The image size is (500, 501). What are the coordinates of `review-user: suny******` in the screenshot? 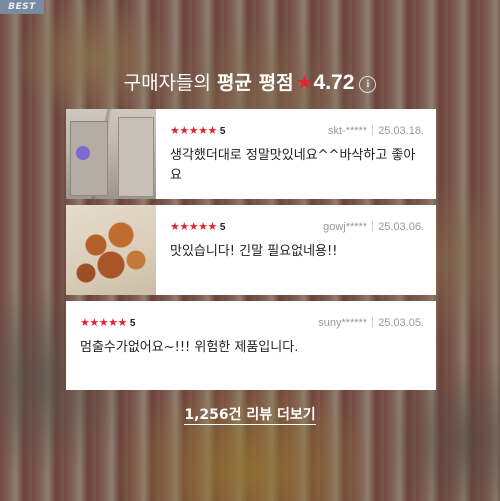 It's located at (343, 323).